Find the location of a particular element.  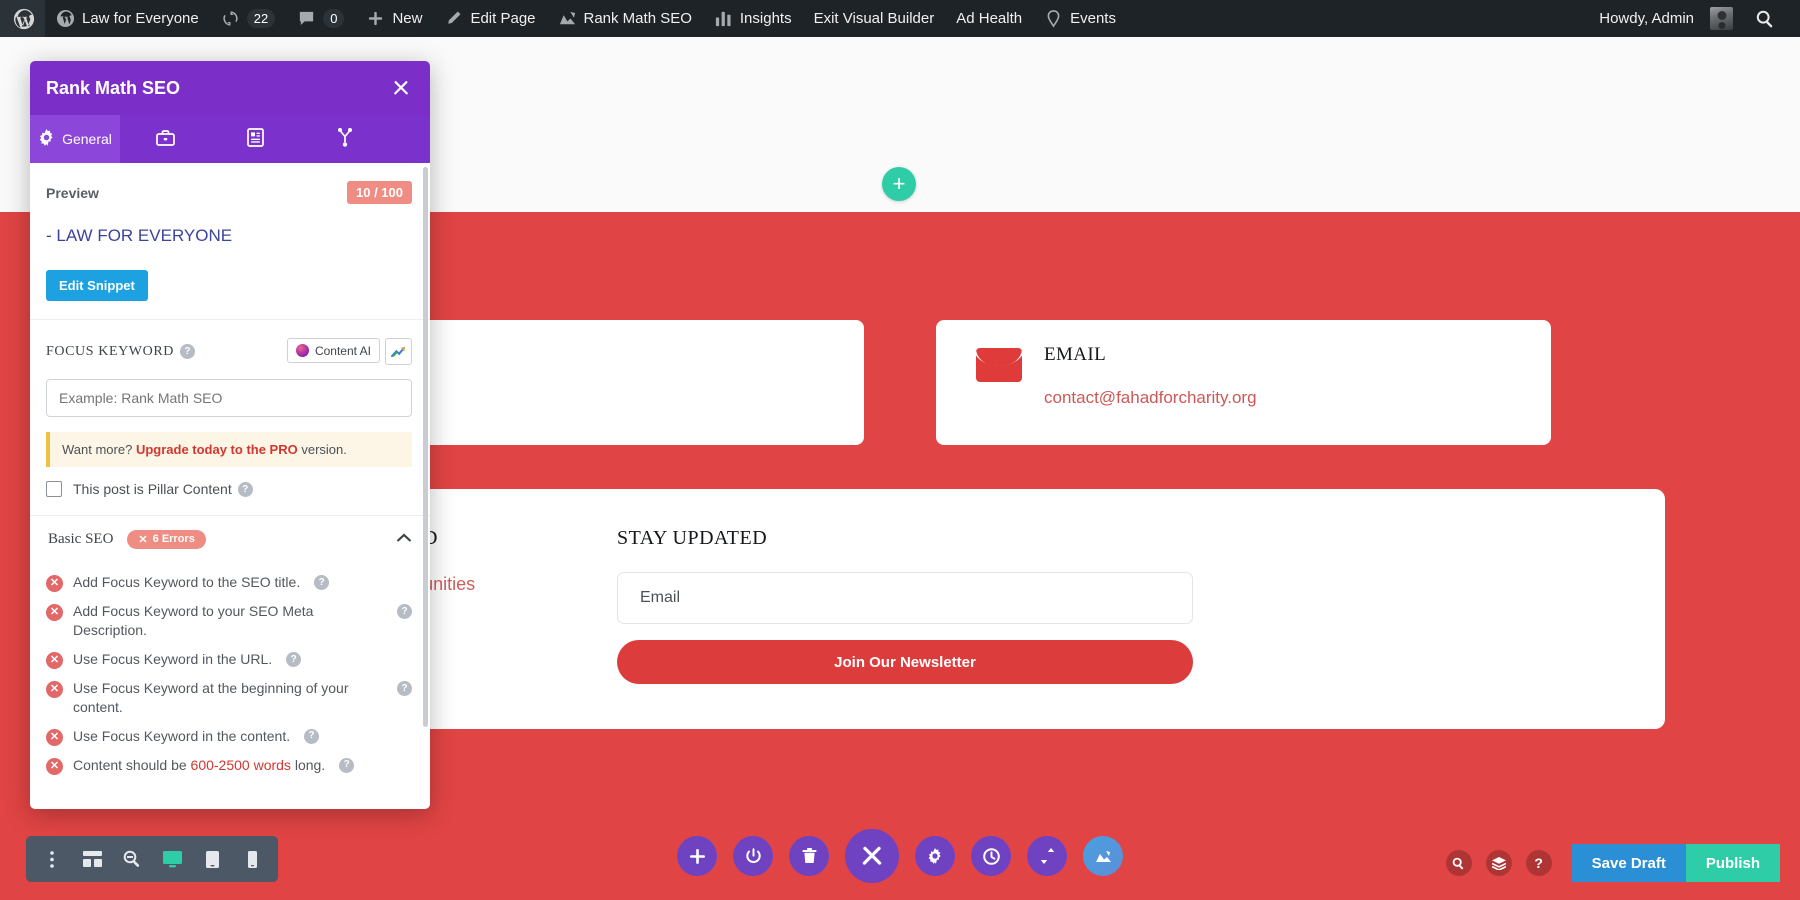

admin-bar-ad-health: Ad Health is located at coordinates (989, 18).